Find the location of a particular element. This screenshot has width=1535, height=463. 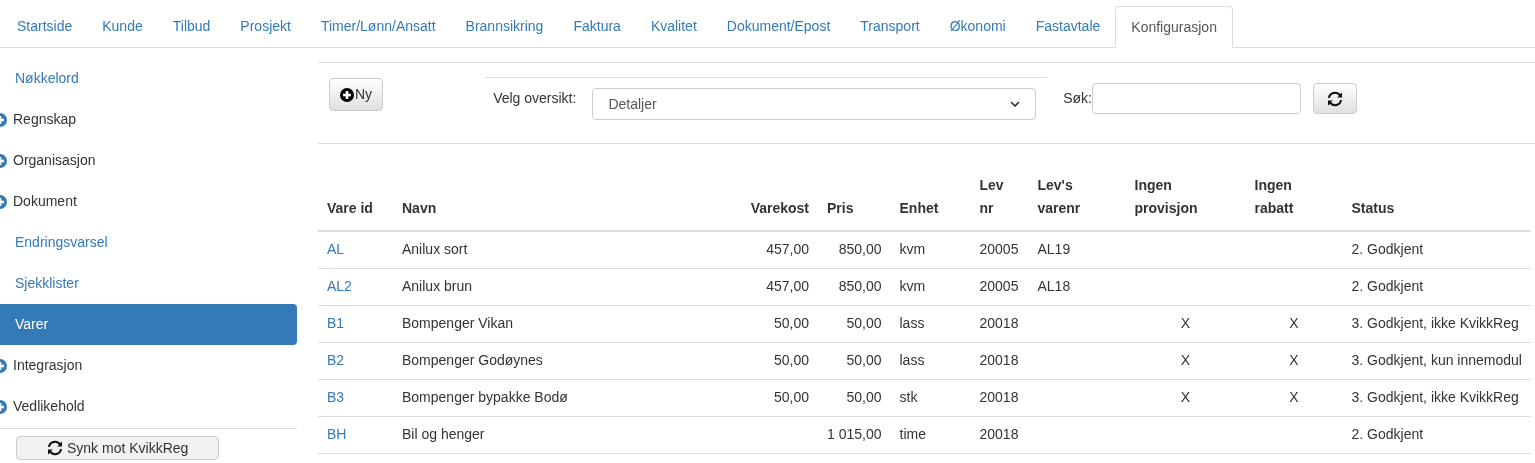

nav-tab: Fastavtale is located at coordinates (1068, 26).